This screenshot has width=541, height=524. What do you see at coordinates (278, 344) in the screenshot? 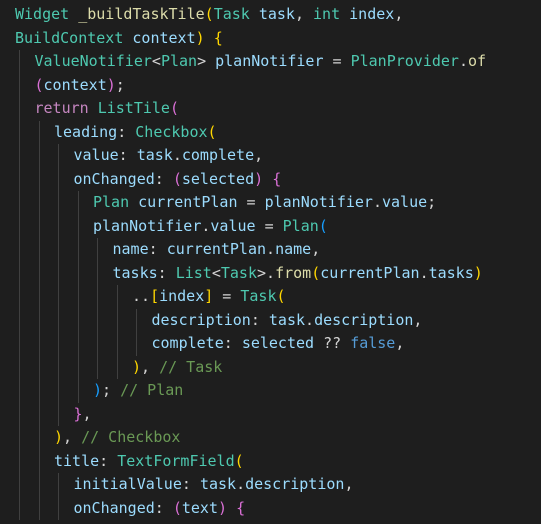
I see `code-text: complete: selected ?? false,` at bounding box center [278, 344].